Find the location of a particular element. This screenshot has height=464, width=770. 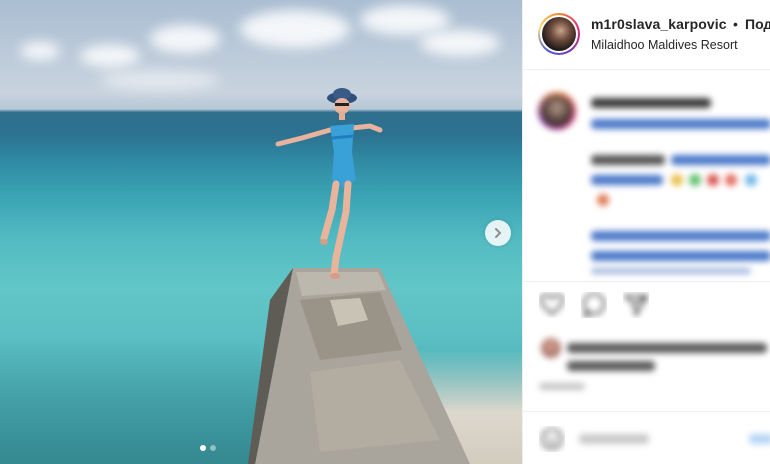

post-comment-button-blurred is located at coordinates (759, 439).